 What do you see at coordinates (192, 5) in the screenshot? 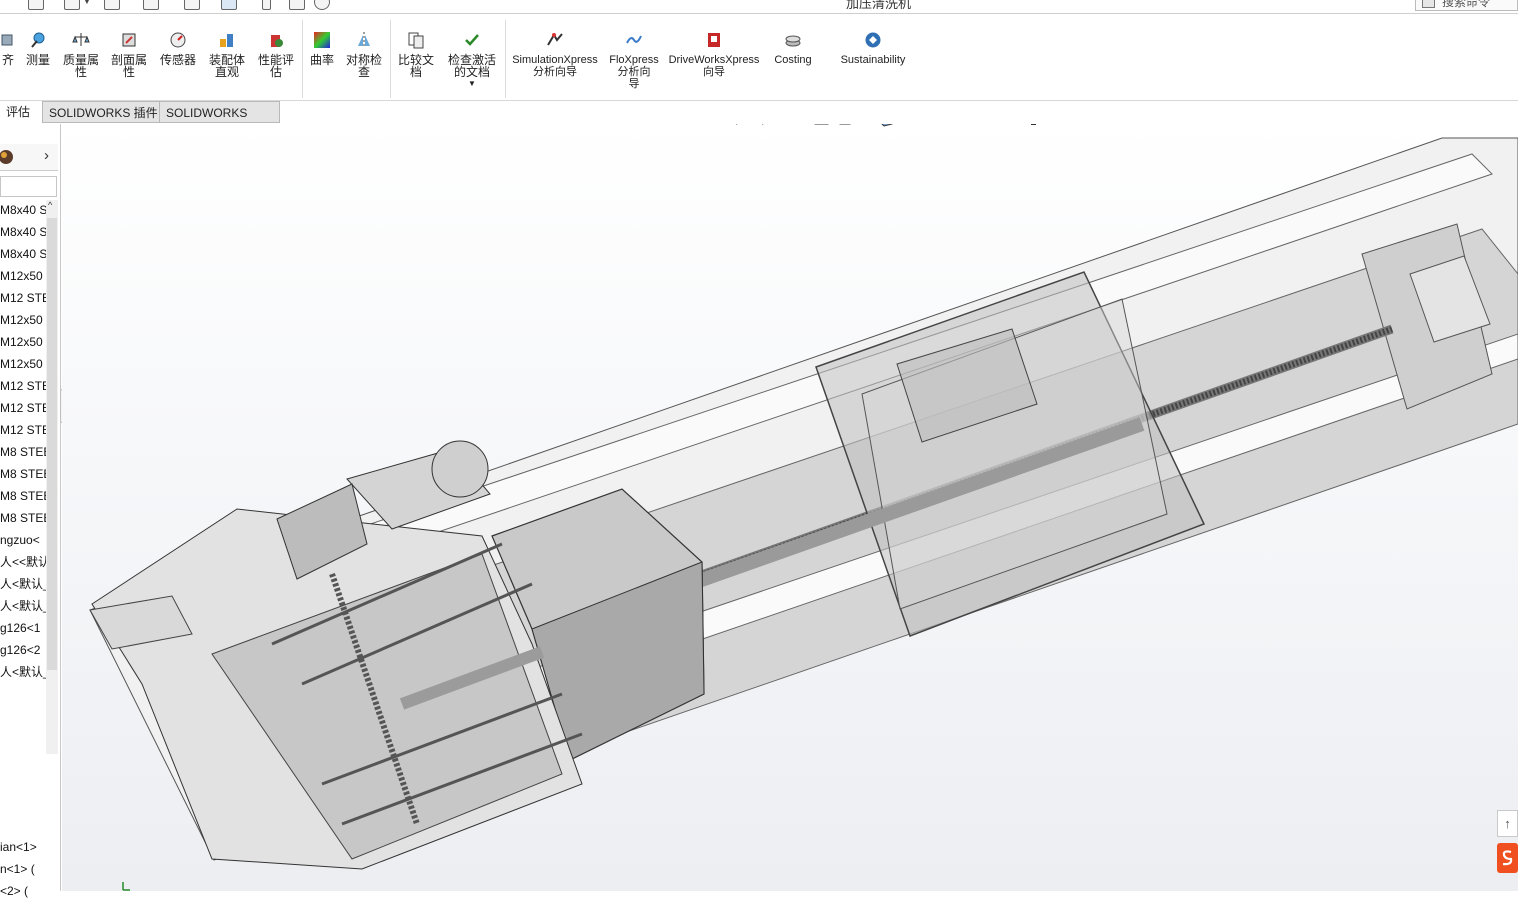
I see `undo-icon` at bounding box center [192, 5].